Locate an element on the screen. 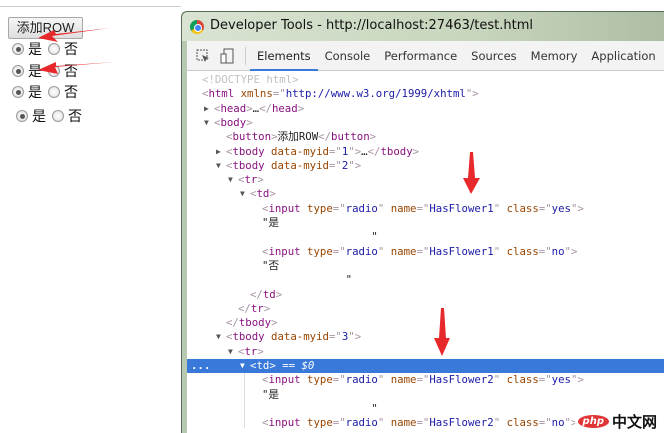 This screenshot has width=664, height=433. dom-node-line: ▼ <body> is located at coordinates (425, 123).